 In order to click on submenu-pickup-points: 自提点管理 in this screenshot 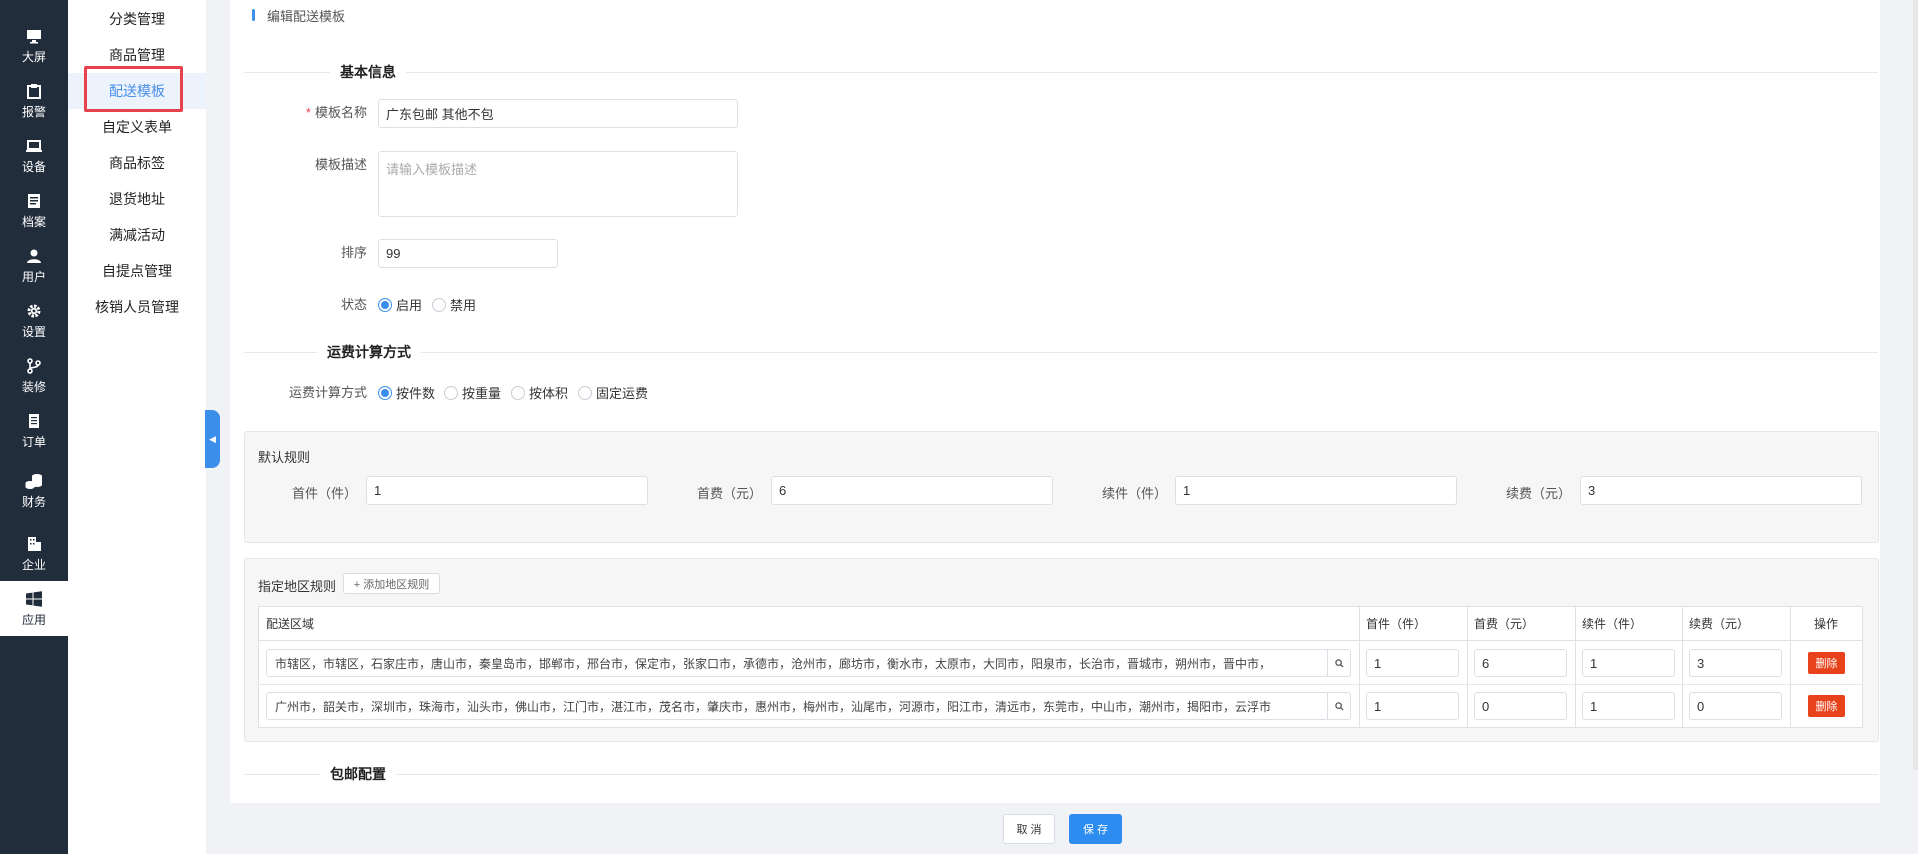, I will do `click(137, 271)`.